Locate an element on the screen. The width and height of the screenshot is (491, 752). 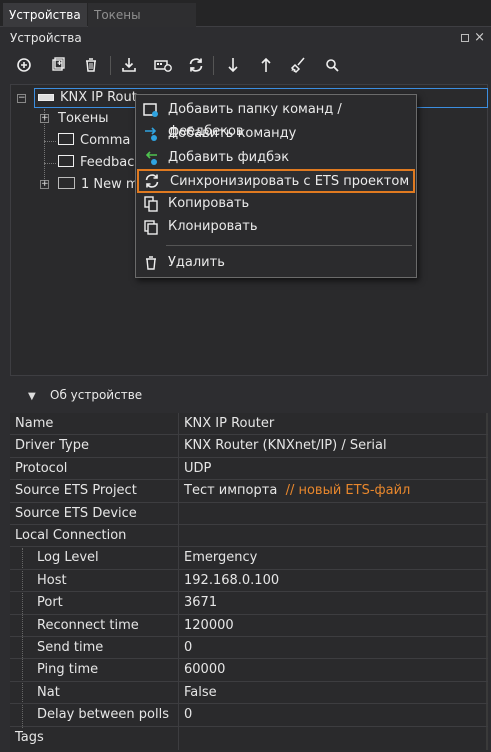
add-feedback-icon is located at coordinates (151, 158).